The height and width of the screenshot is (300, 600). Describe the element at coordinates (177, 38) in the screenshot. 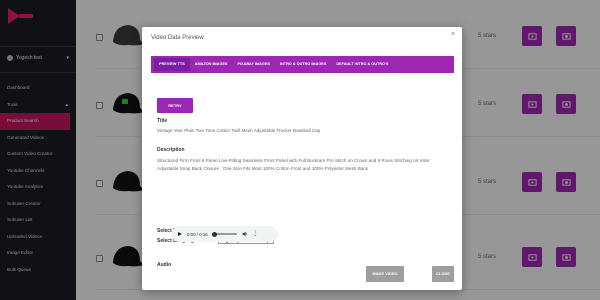

I see `dialog-title: Video Data Preview` at that location.